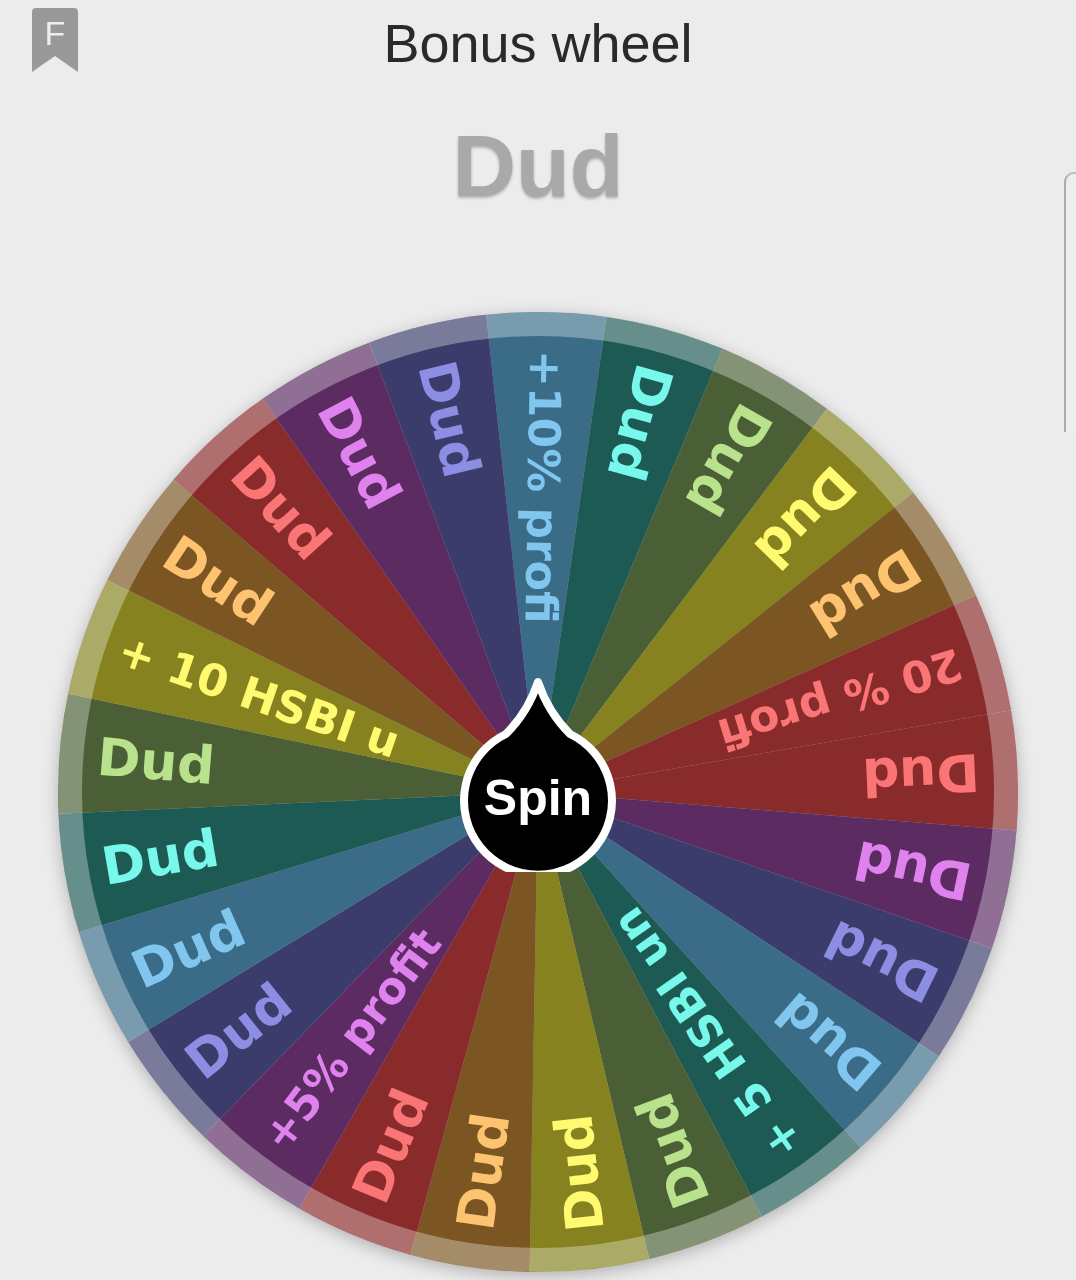  Describe the element at coordinates (538, 43) in the screenshot. I see `page-title: Bonus wheel` at that location.